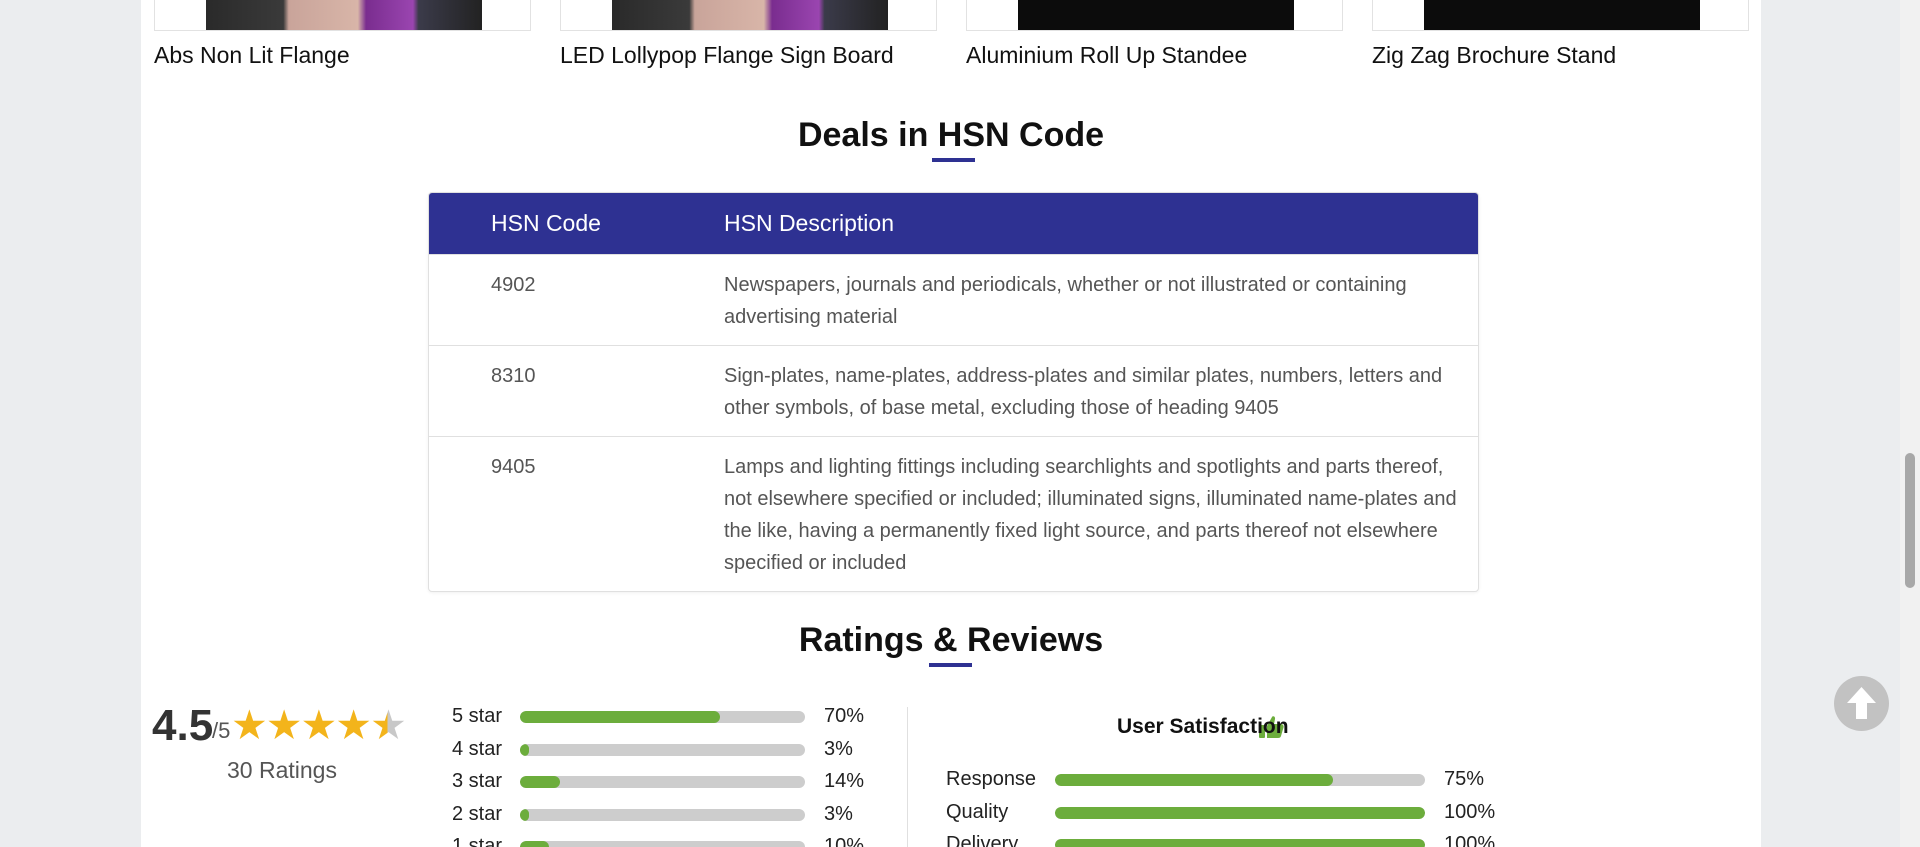  What do you see at coordinates (513, 376) in the screenshot?
I see `hsn-code-cell: 8310` at bounding box center [513, 376].